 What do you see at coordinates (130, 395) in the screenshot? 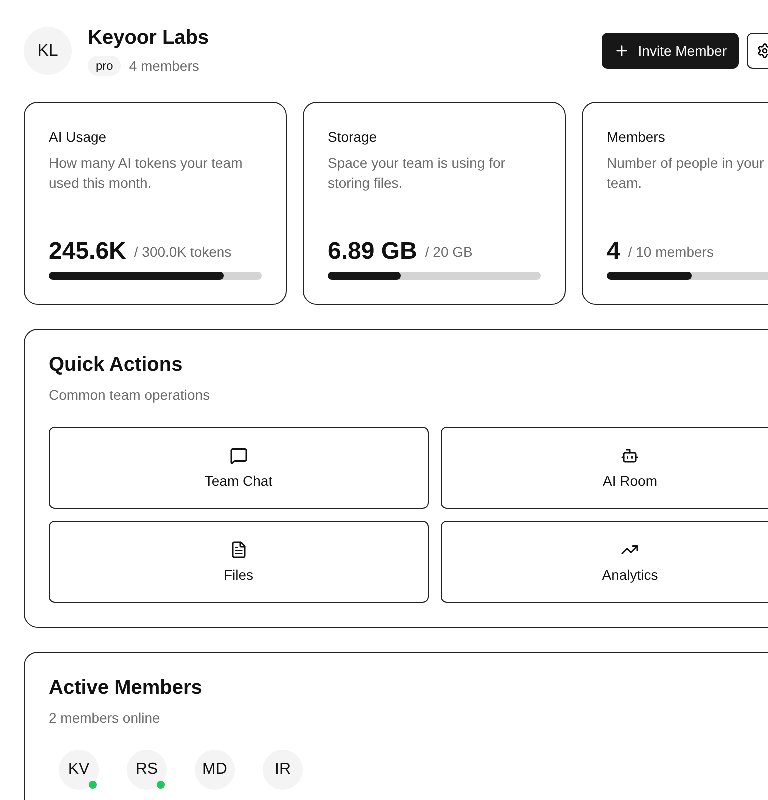
I see `section-subtitle: Common team operations` at bounding box center [130, 395].